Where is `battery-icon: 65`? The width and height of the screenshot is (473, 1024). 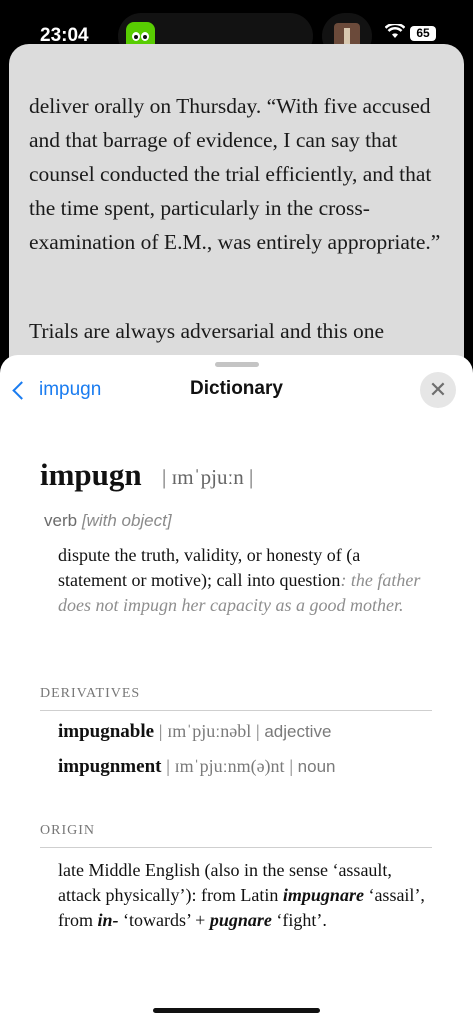 battery-icon: 65 is located at coordinates (423, 33).